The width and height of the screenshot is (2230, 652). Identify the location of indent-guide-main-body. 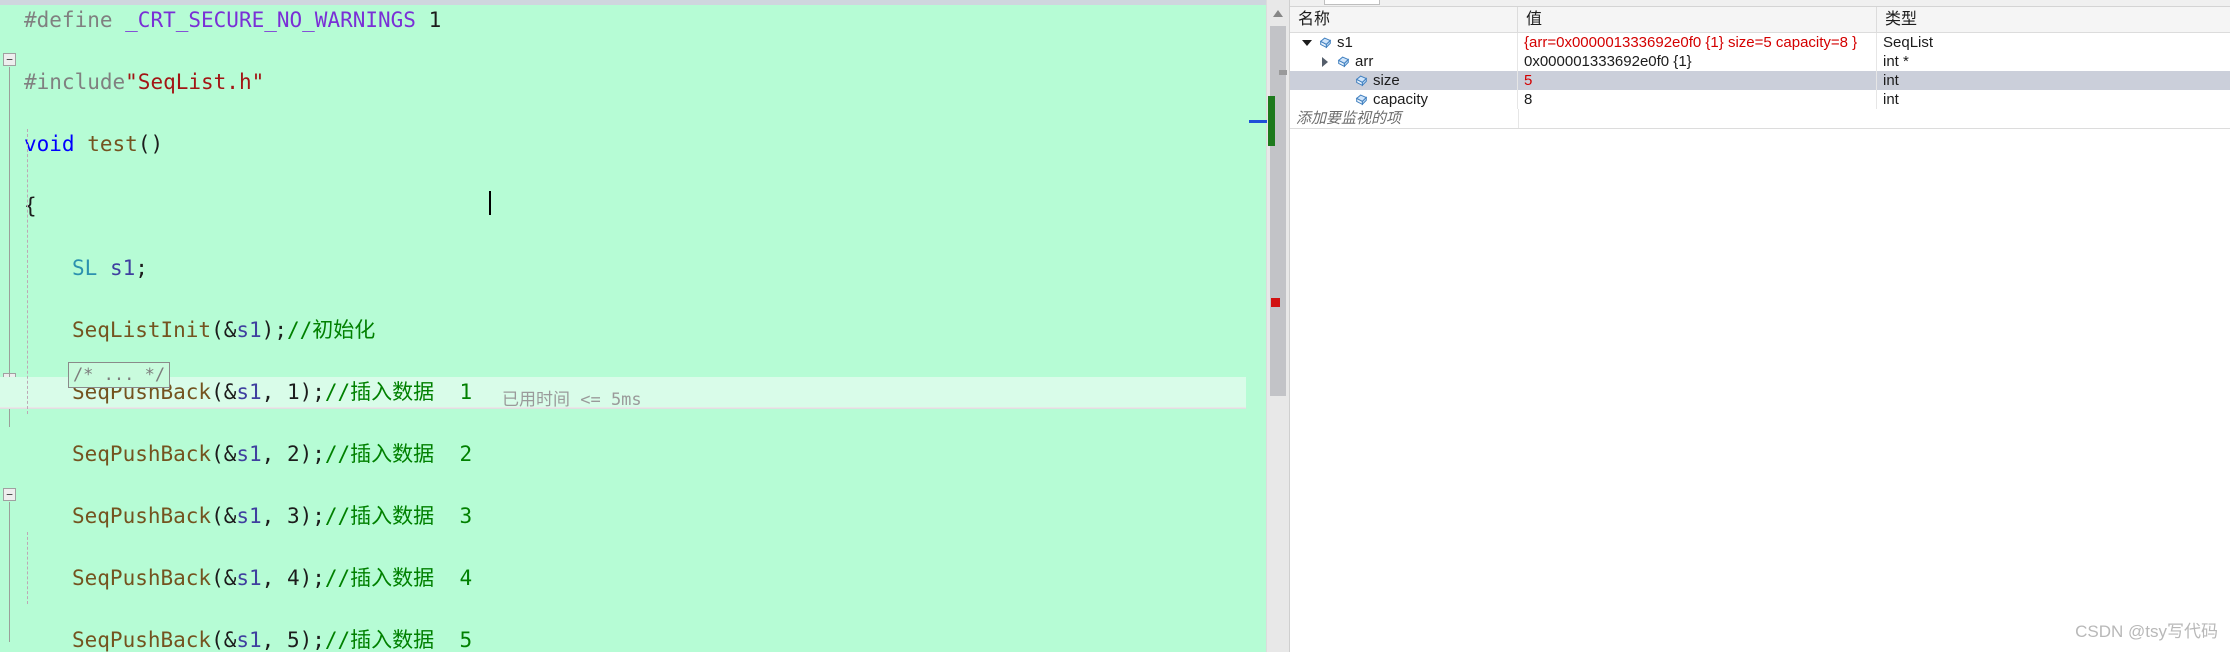
(27, 568).